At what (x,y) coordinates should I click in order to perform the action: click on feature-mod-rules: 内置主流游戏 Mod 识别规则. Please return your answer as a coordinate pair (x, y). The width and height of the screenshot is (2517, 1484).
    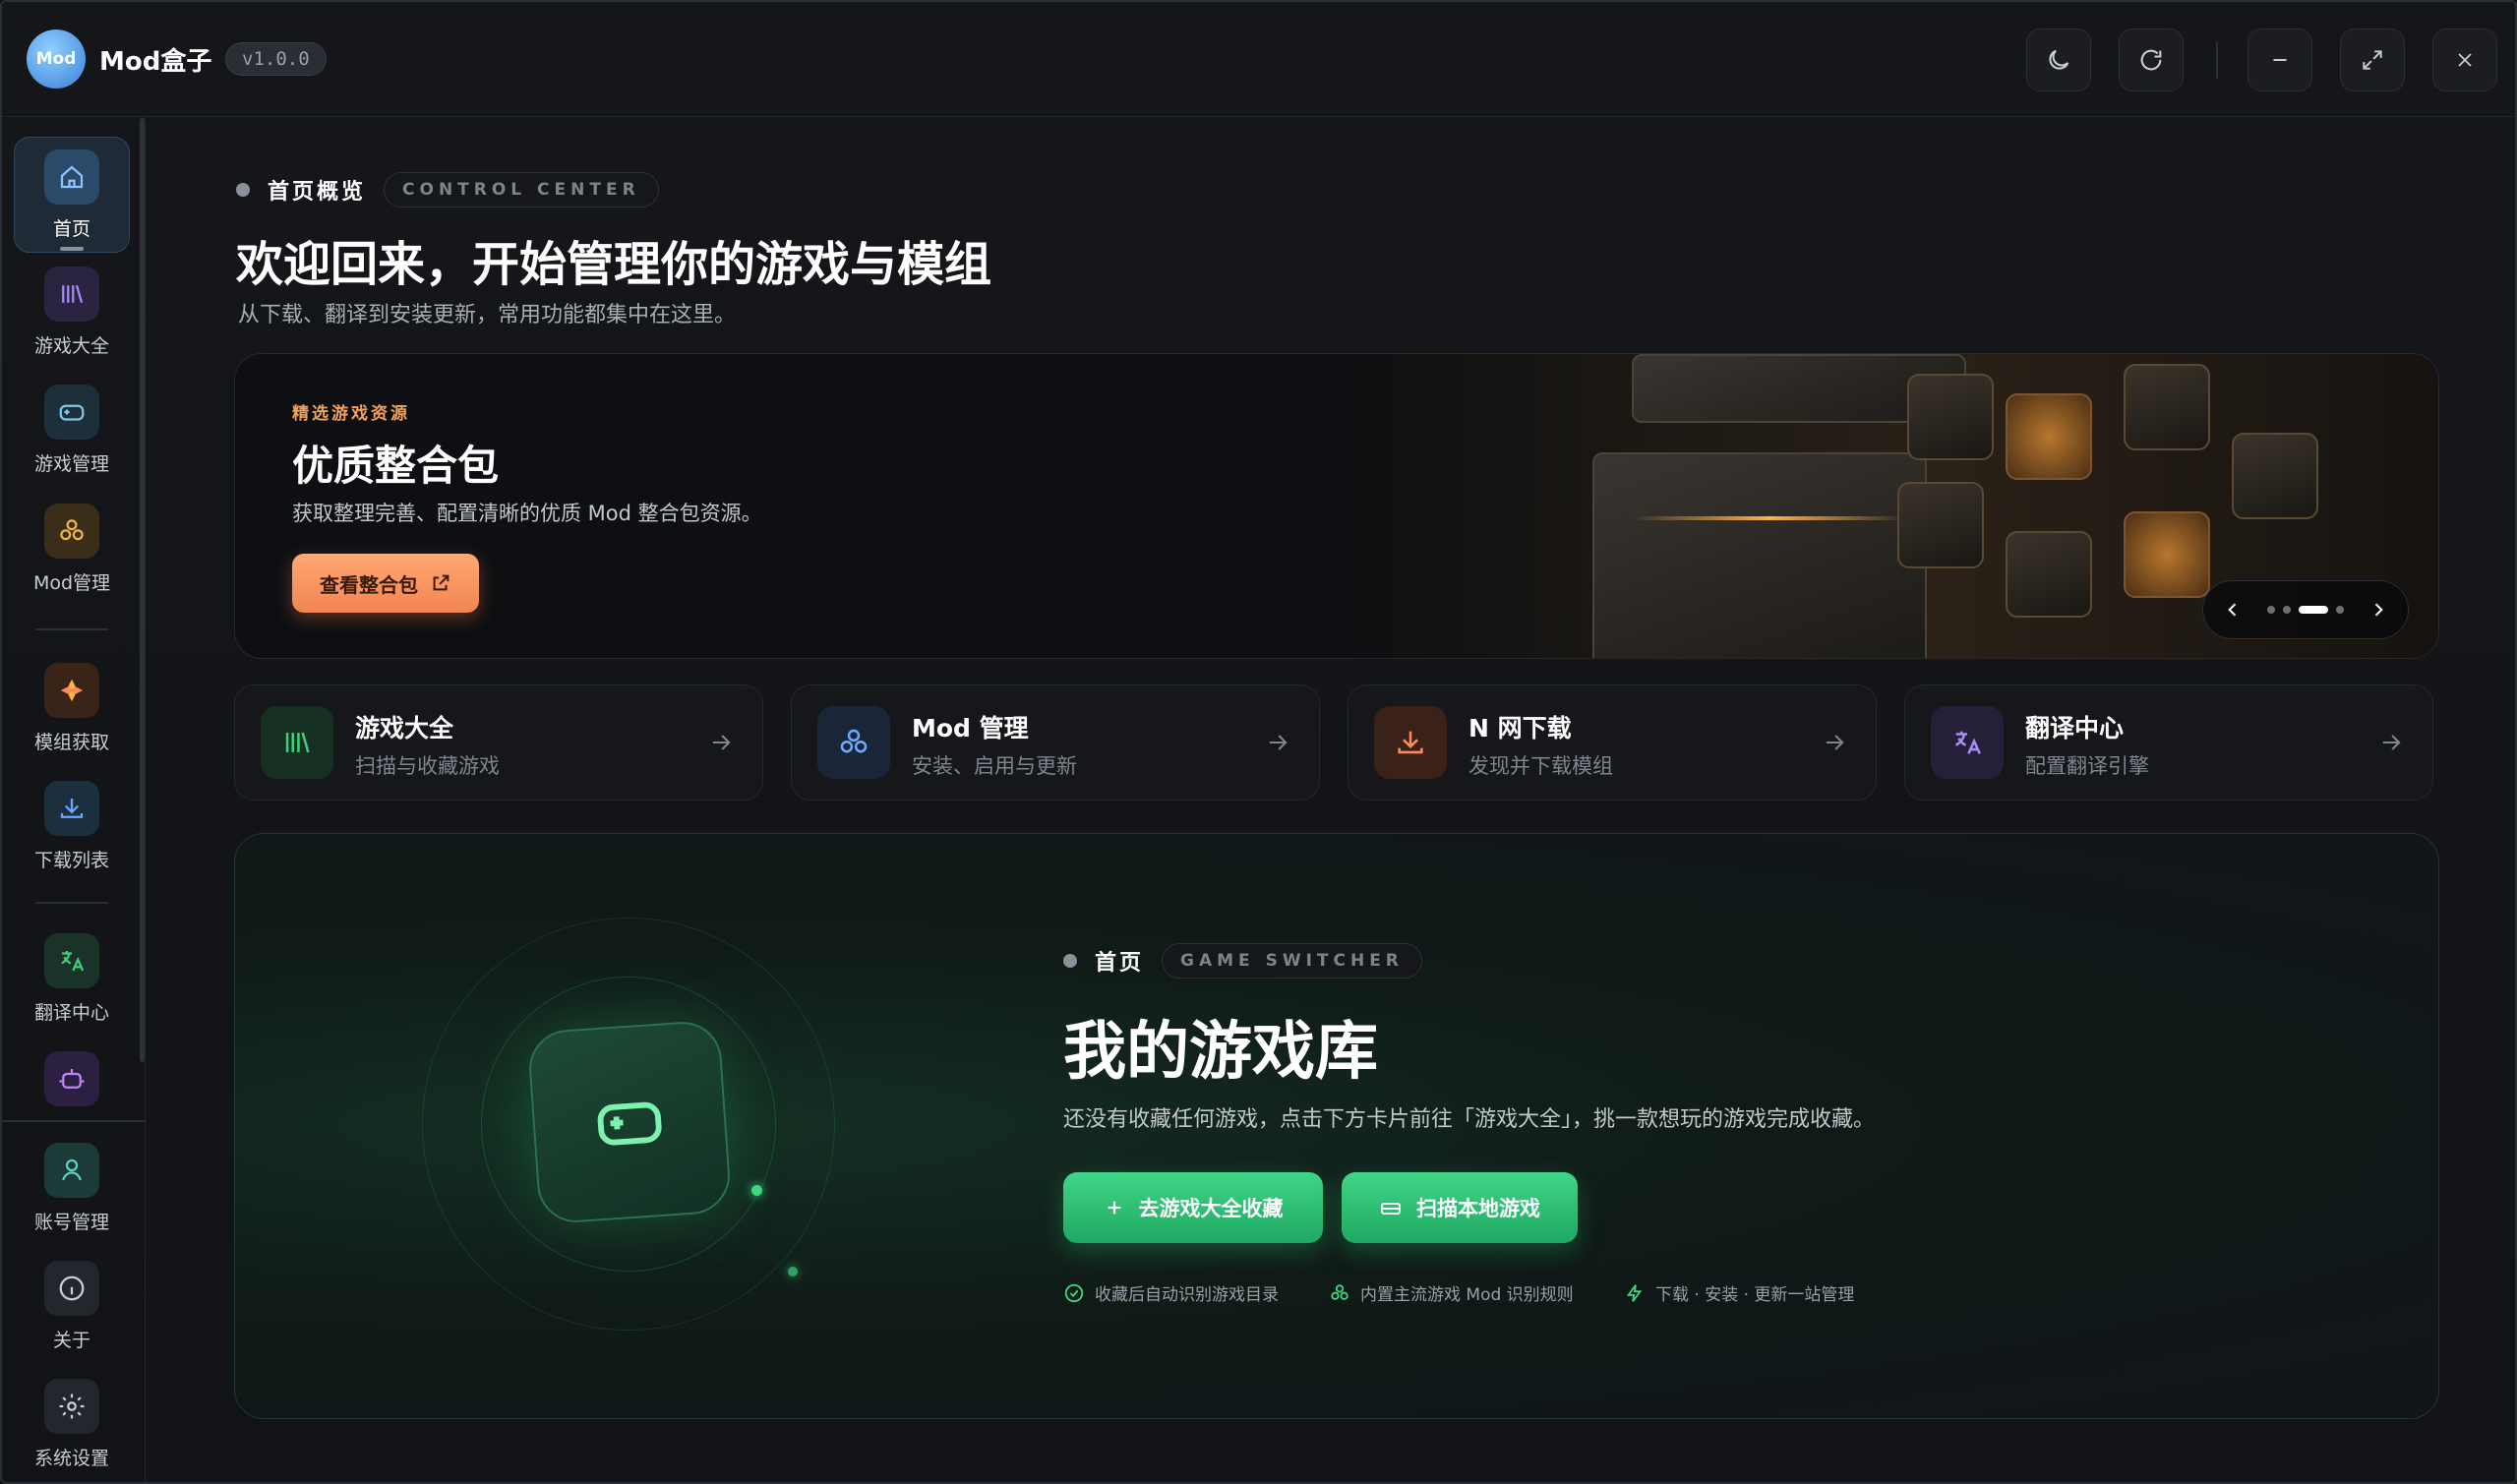
    Looking at the image, I should click on (1451, 1293).